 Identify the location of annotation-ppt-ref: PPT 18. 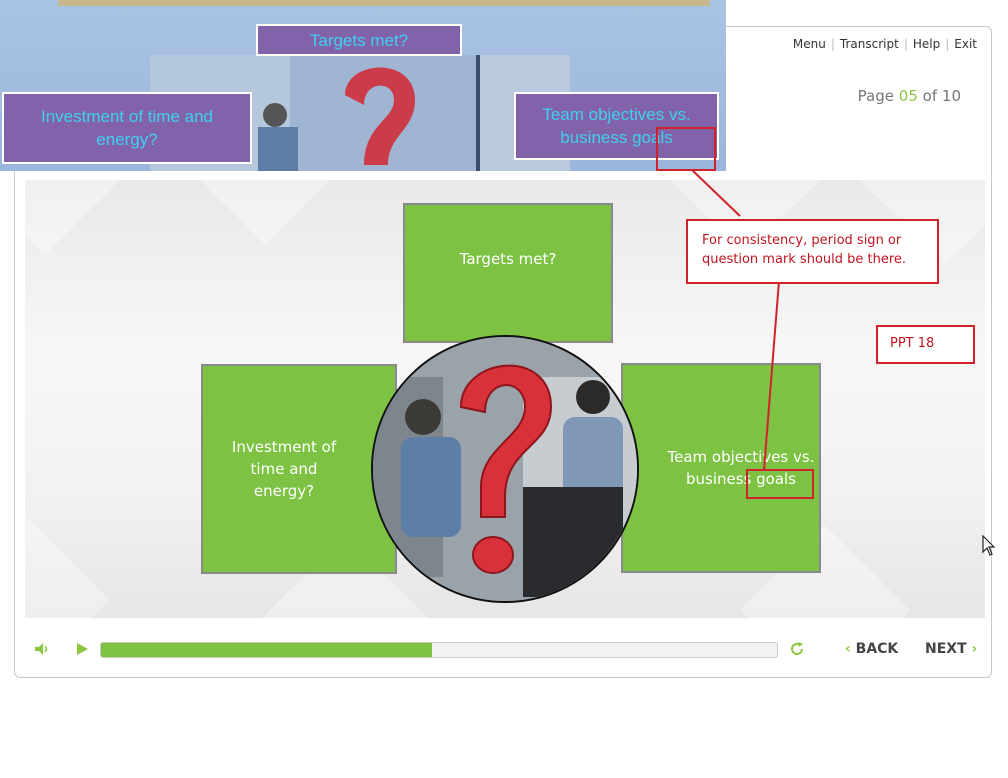
(925, 344).